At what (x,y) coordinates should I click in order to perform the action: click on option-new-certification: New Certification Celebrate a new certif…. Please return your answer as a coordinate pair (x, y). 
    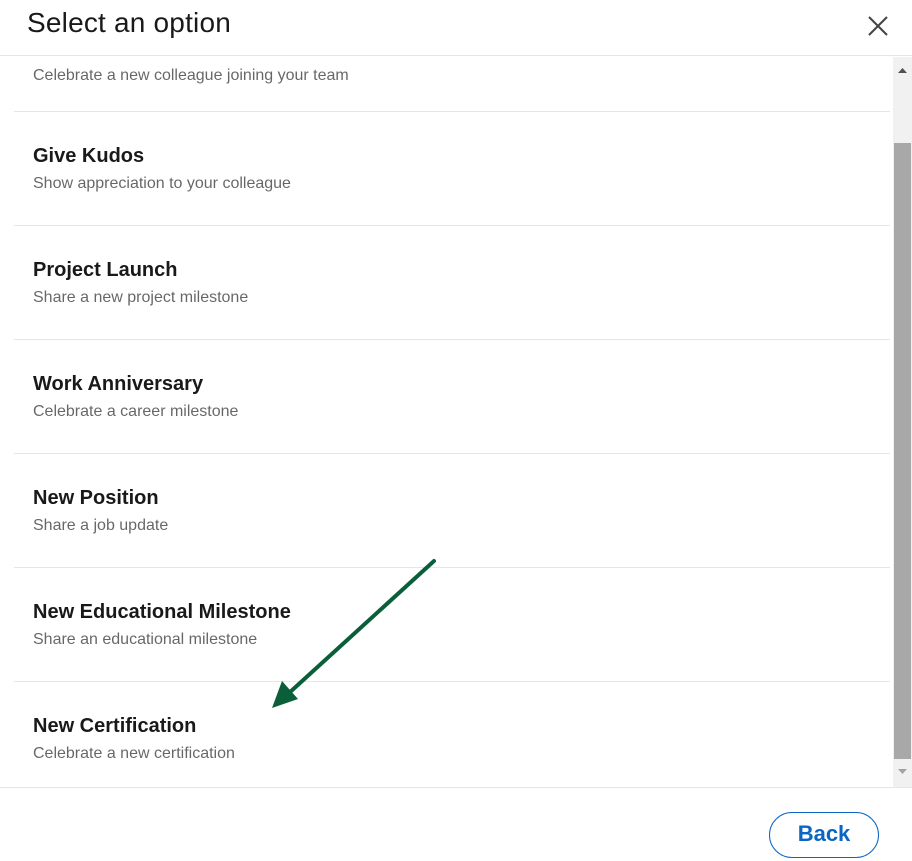
    Looking at the image, I should click on (452, 734).